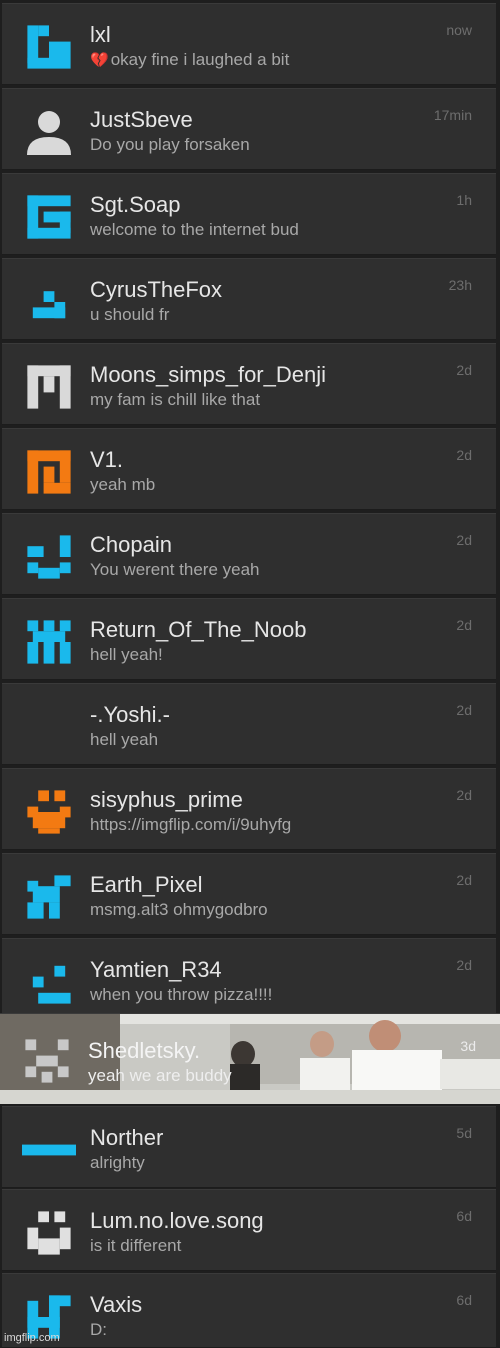 The width and height of the screenshot is (500, 1348). I want to click on conversation-row-vaxis: Vaxis D: 6d, so click(249, 1310).